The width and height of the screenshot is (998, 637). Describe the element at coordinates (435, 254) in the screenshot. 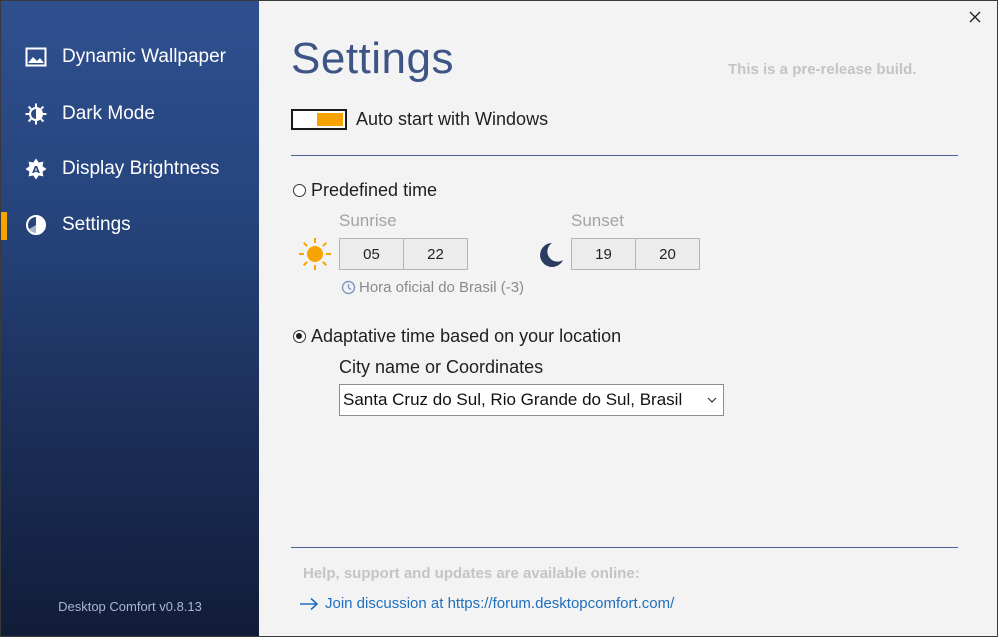

I see `sunrise-minute-input: 22` at that location.